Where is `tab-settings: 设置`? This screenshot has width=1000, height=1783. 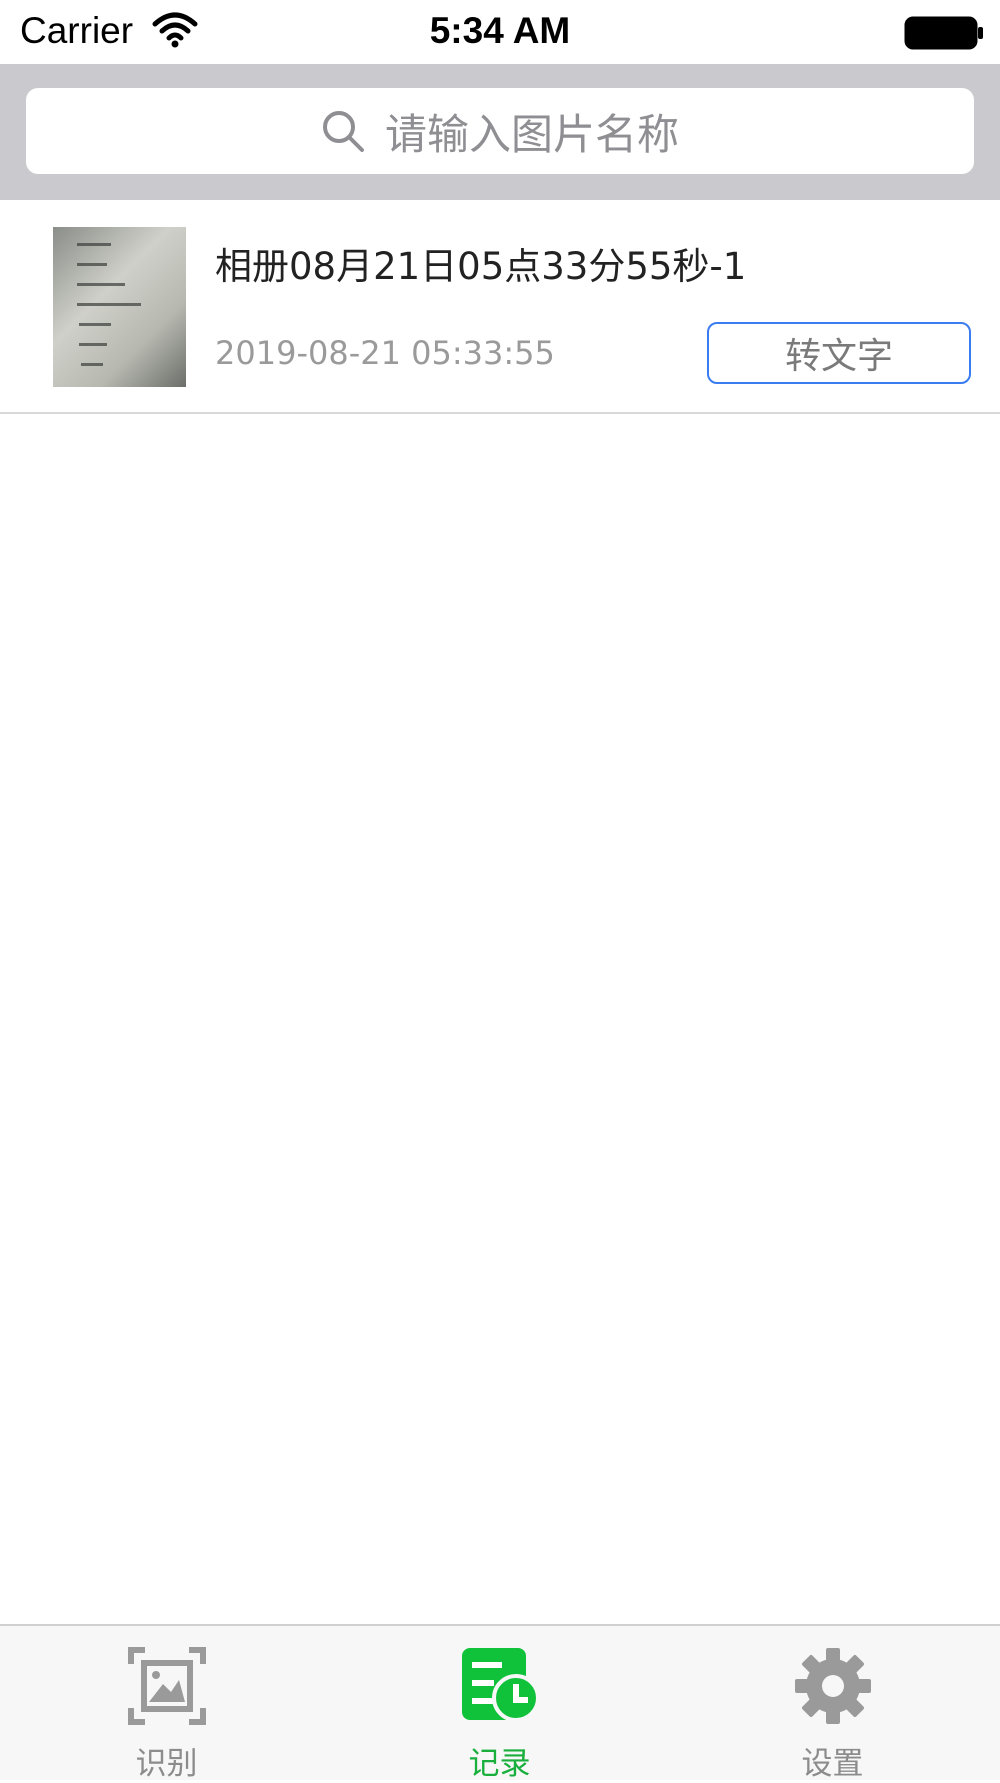 tab-settings: 设置 is located at coordinates (832, 1704).